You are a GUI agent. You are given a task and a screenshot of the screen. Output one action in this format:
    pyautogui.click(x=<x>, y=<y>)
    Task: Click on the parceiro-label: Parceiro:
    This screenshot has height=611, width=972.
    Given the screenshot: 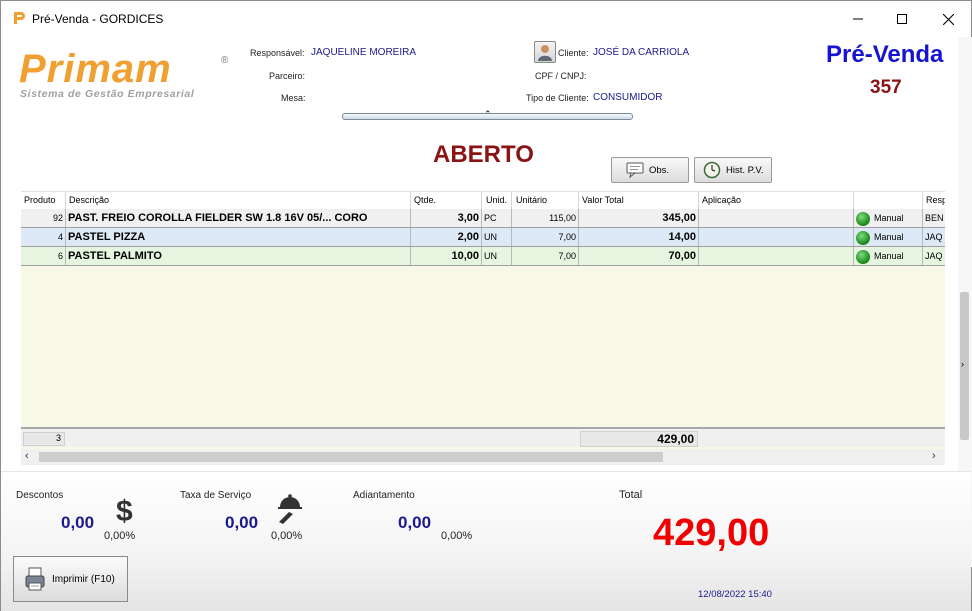 What is the action you would take?
    pyautogui.click(x=287, y=76)
    